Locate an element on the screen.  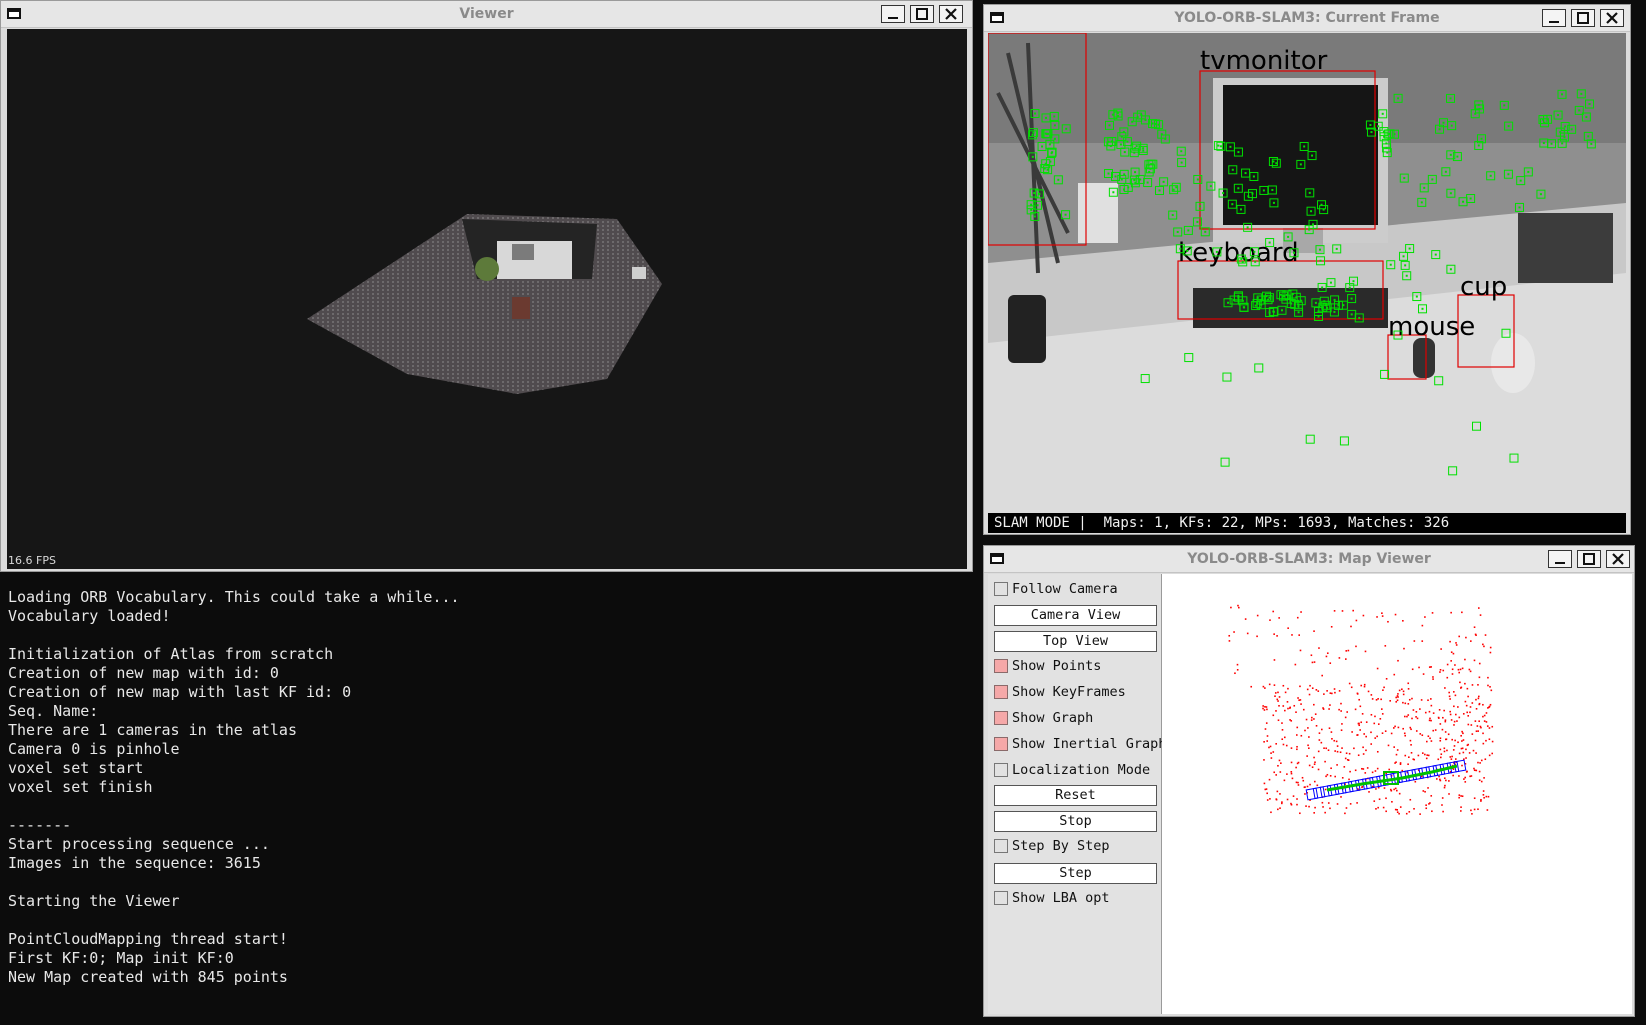
reset-button: Reset is located at coordinates (1075, 795).